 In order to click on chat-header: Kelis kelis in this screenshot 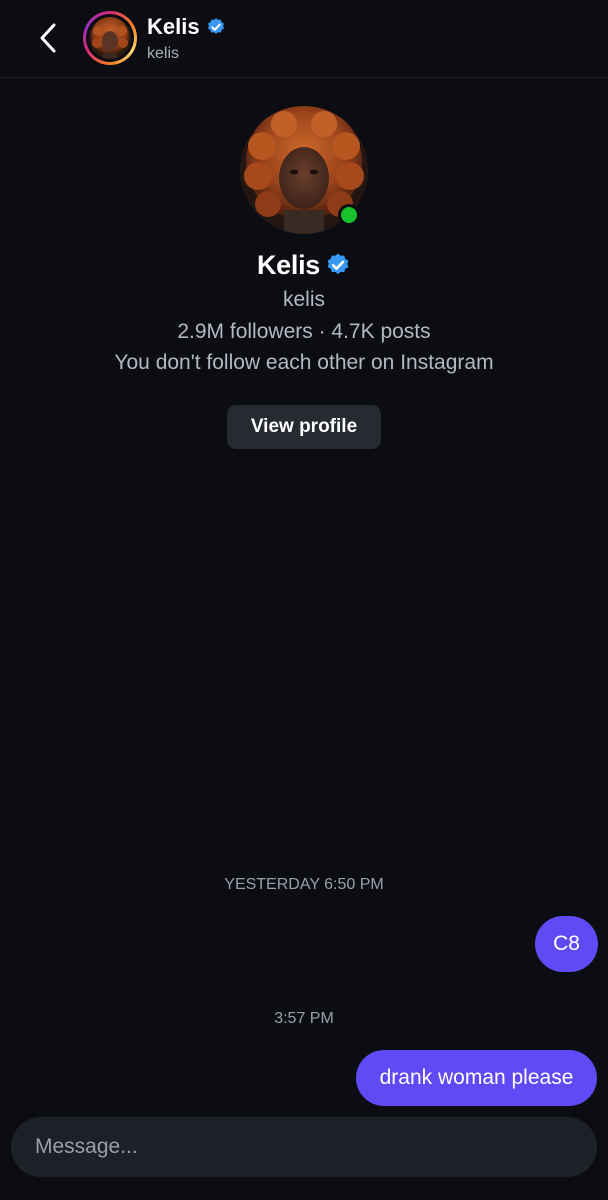, I will do `click(304, 39)`.